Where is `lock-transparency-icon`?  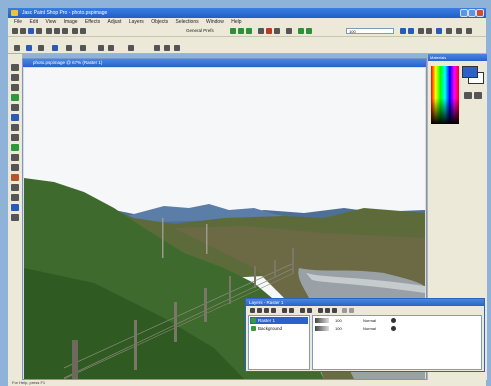
lock-transparency-icon is located at coordinates (327, 310).